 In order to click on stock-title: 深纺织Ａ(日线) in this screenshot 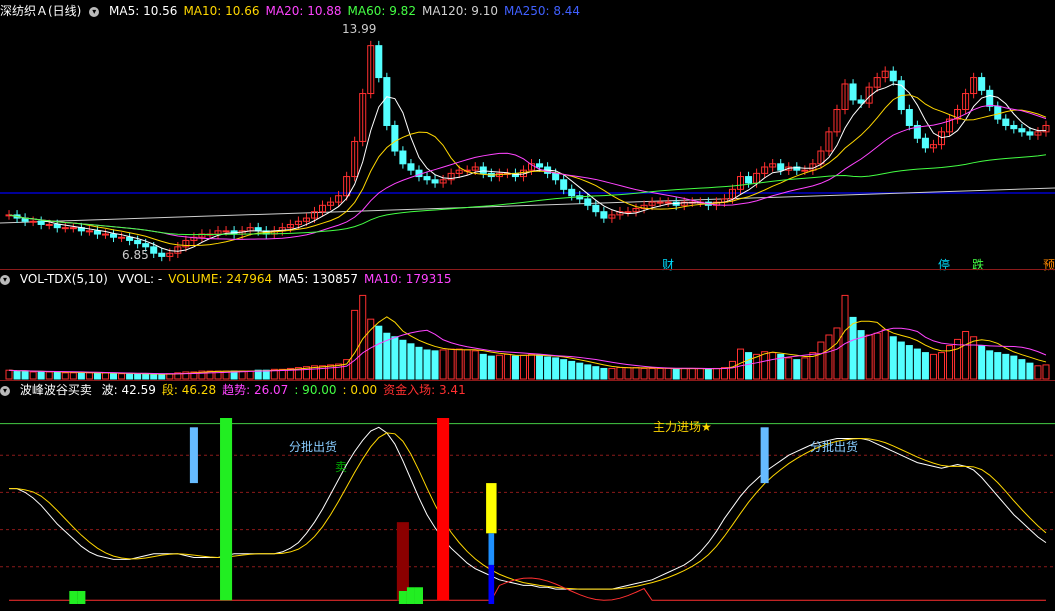, I will do `click(40, 11)`.